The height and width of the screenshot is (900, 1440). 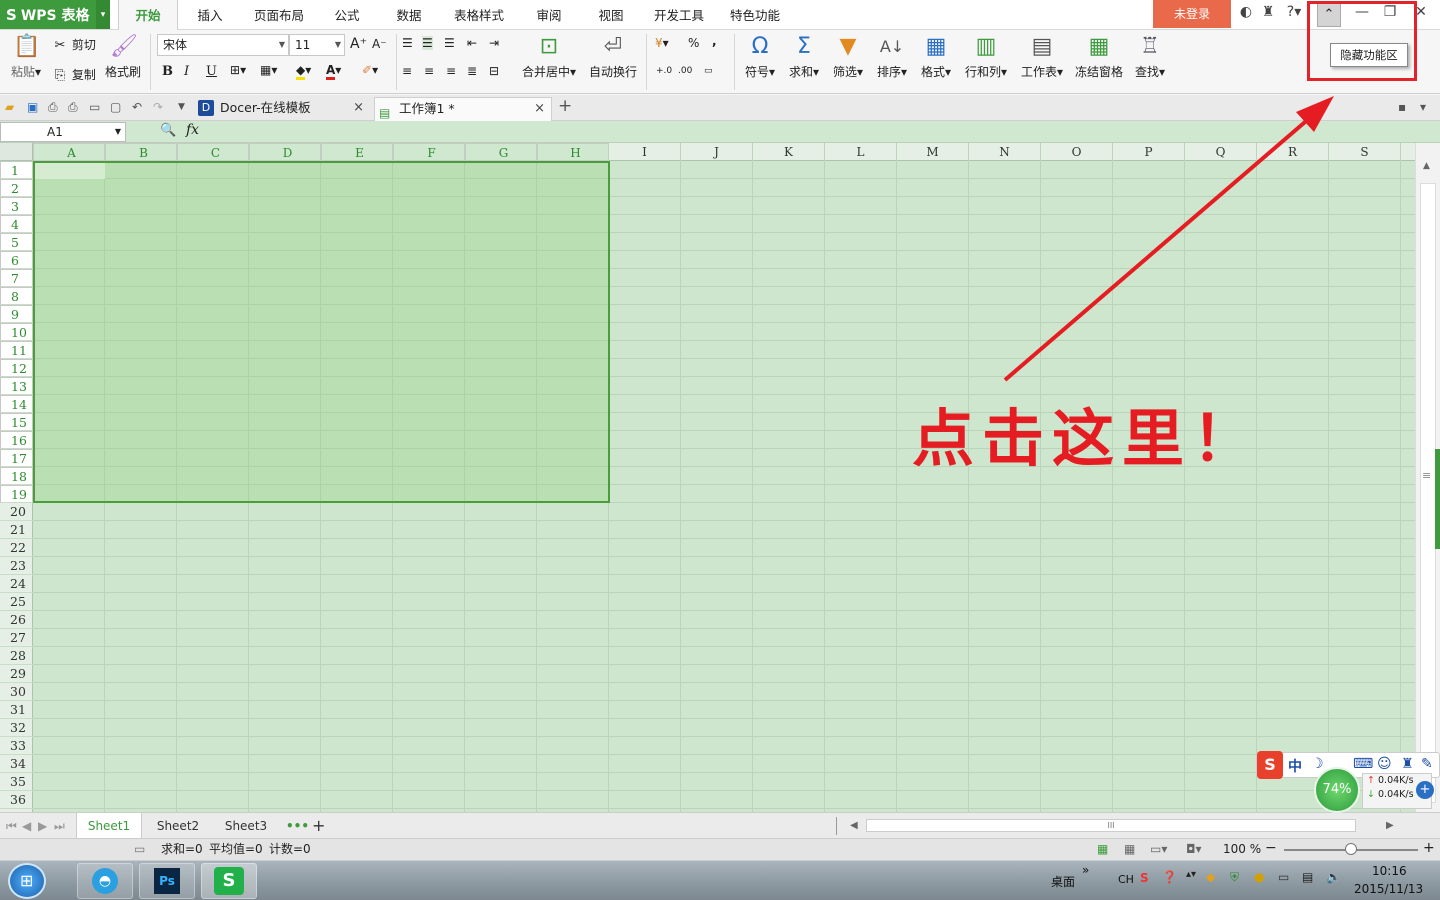 I want to click on row-col-button: ▥ 行和列▾, so click(x=986, y=57).